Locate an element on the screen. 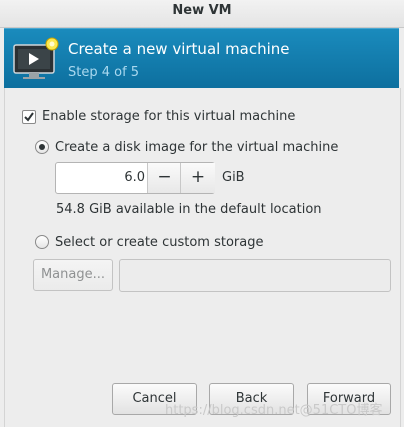 The height and width of the screenshot is (427, 404). radio-selected-dot is located at coordinates (42, 147).